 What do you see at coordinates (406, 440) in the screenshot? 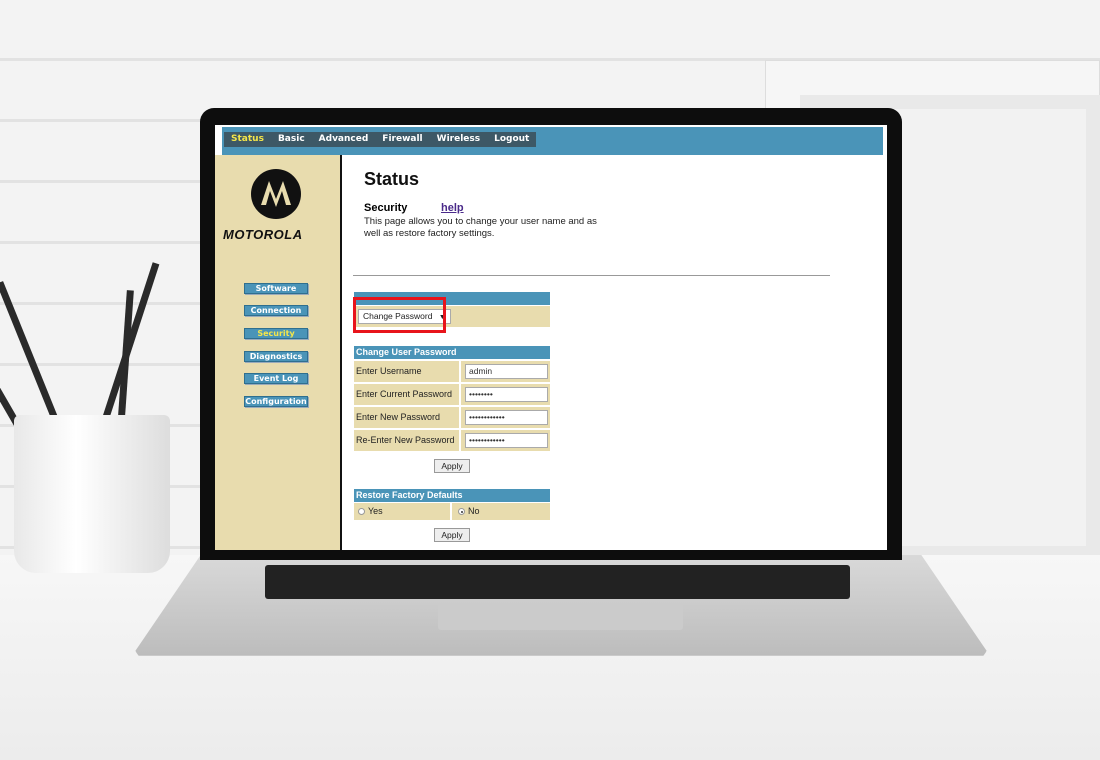
I see `reenter-password-label: Re-Enter New Password` at bounding box center [406, 440].